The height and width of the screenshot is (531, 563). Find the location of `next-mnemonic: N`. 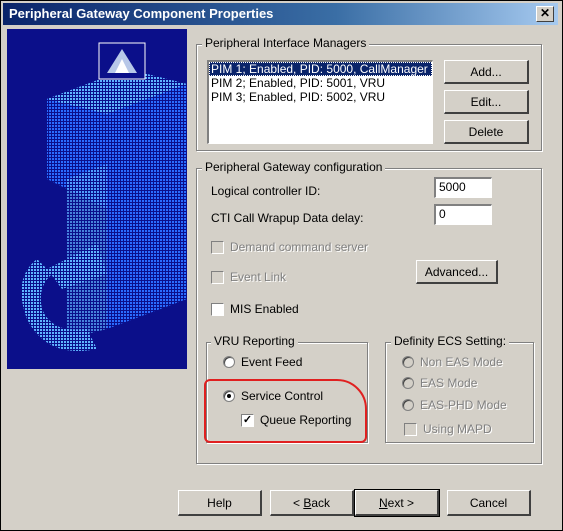

next-mnemonic: N is located at coordinates (383, 502).